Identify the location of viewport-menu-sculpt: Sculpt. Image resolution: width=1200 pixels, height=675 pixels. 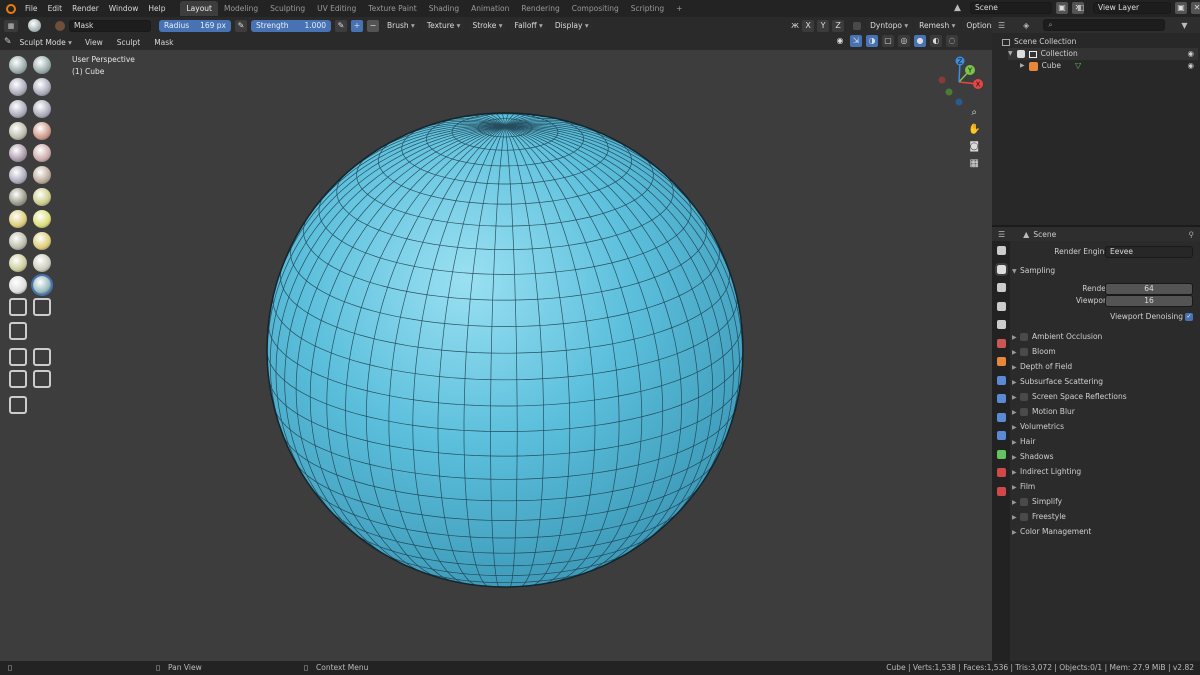
(128, 42).